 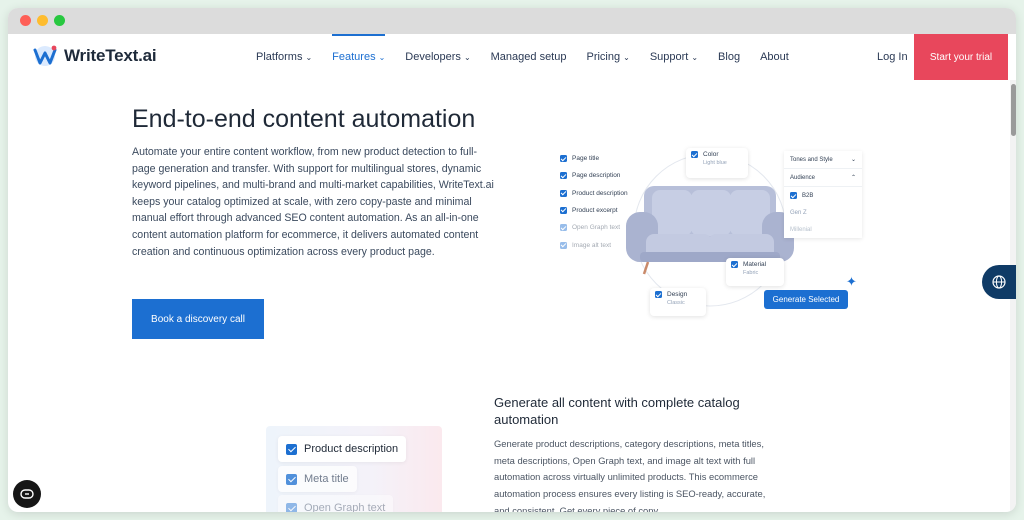 I want to click on color-attribute-card: Color Light blue, so click(x=717, y=163).